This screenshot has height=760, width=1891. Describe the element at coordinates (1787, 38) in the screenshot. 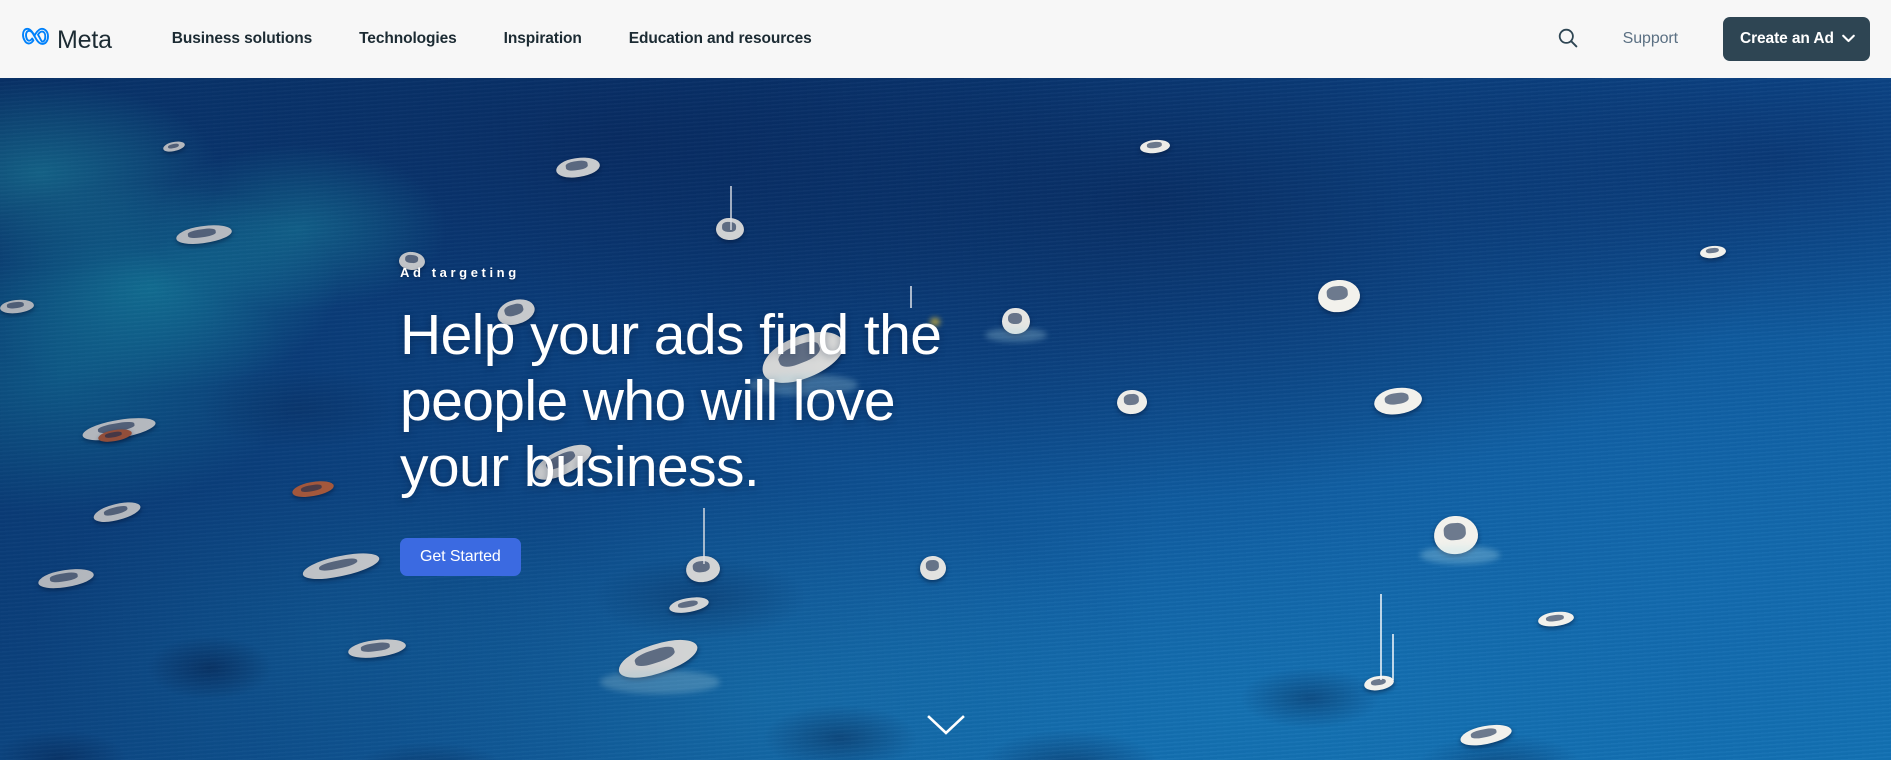

I see `create-an-ad-label: Create an Ad` at that location.